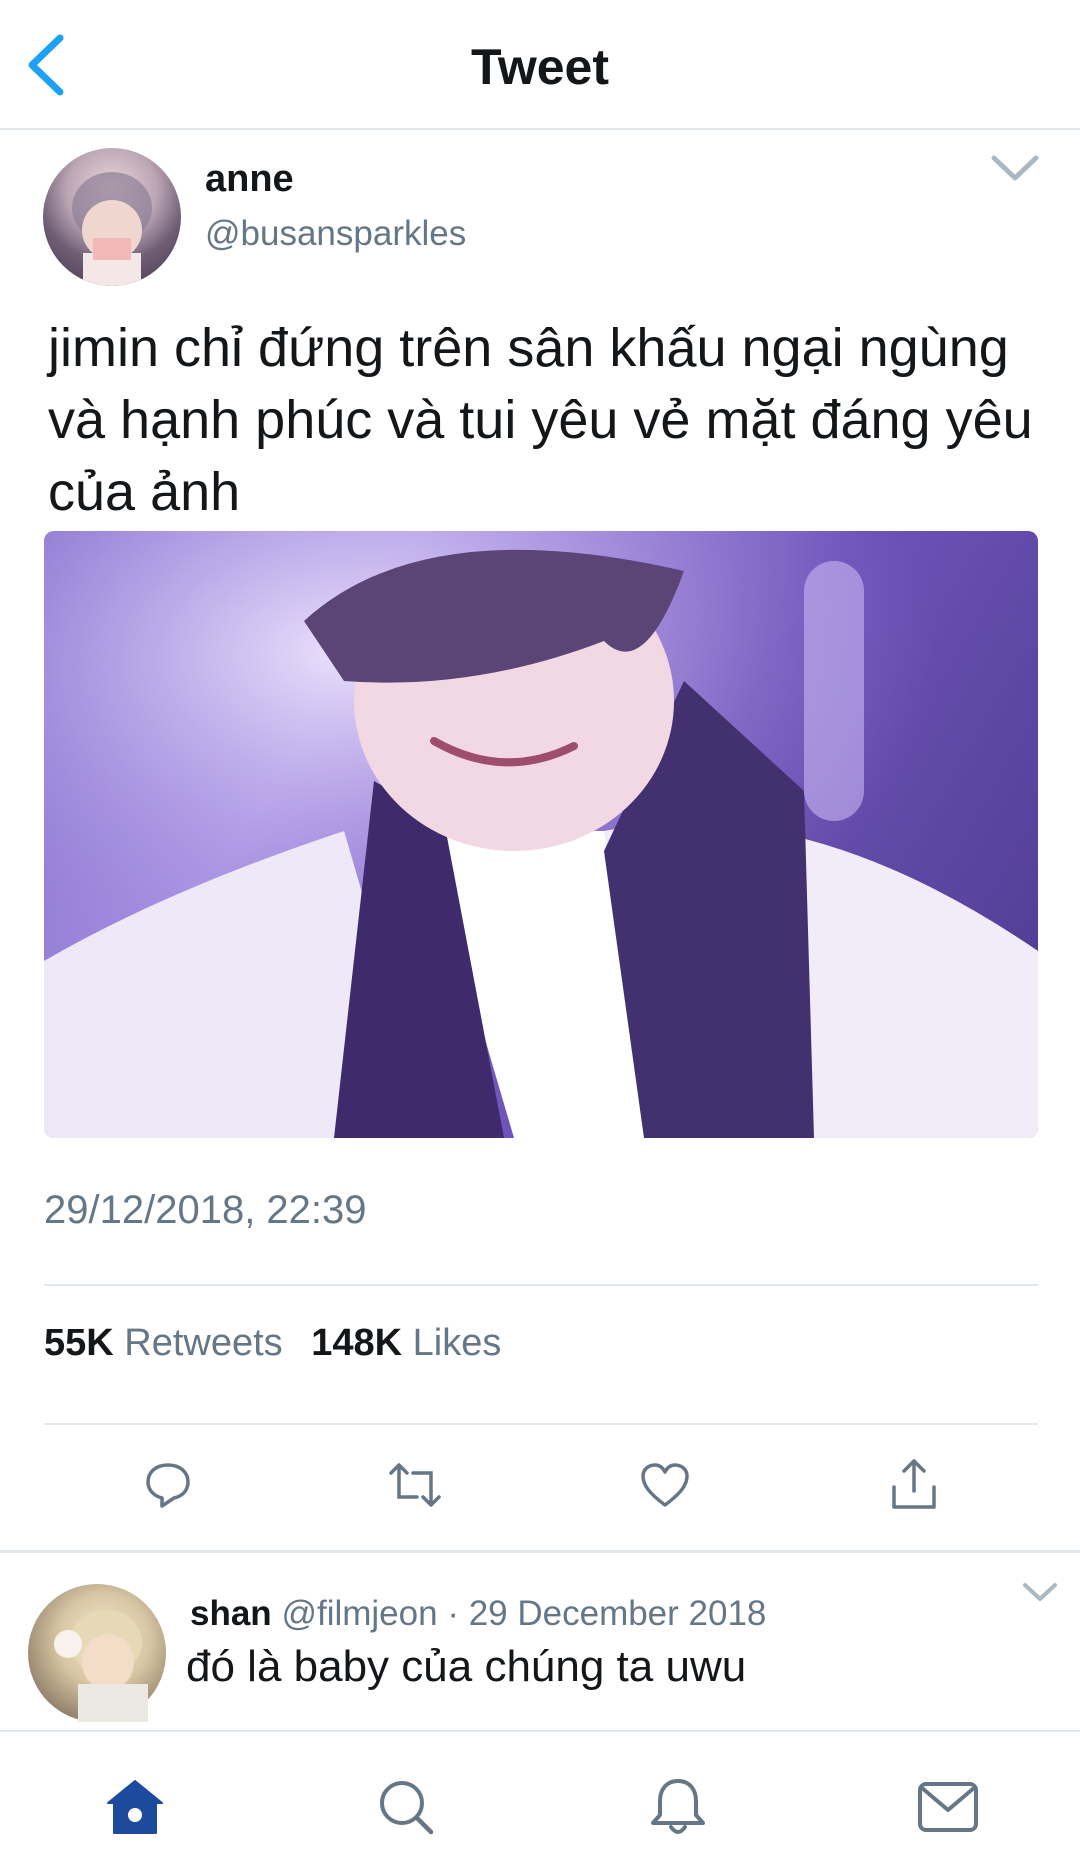 This screenshot has height=1865, width=1080. I want to click on heart-icon, so click(665, 1485).